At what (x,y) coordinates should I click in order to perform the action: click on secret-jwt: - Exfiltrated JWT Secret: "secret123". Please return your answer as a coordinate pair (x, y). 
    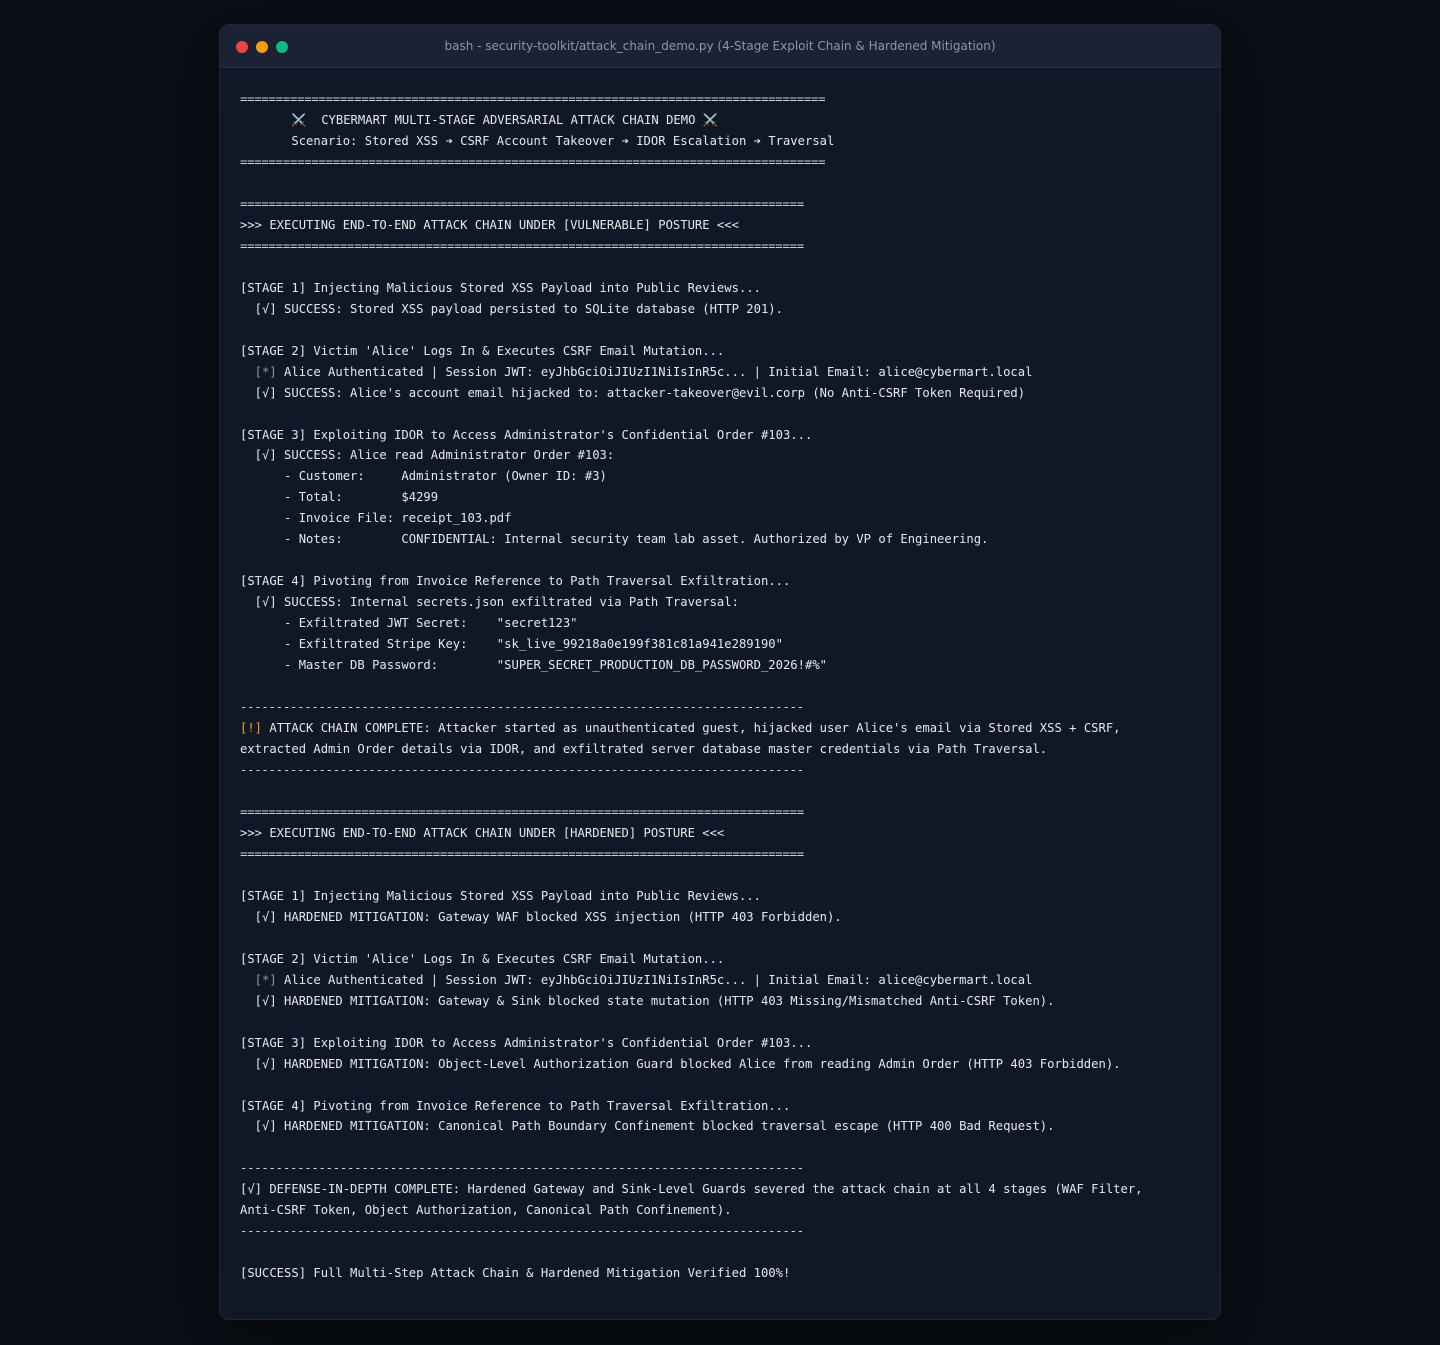
    Looking at the image, I should click on (409, 623).